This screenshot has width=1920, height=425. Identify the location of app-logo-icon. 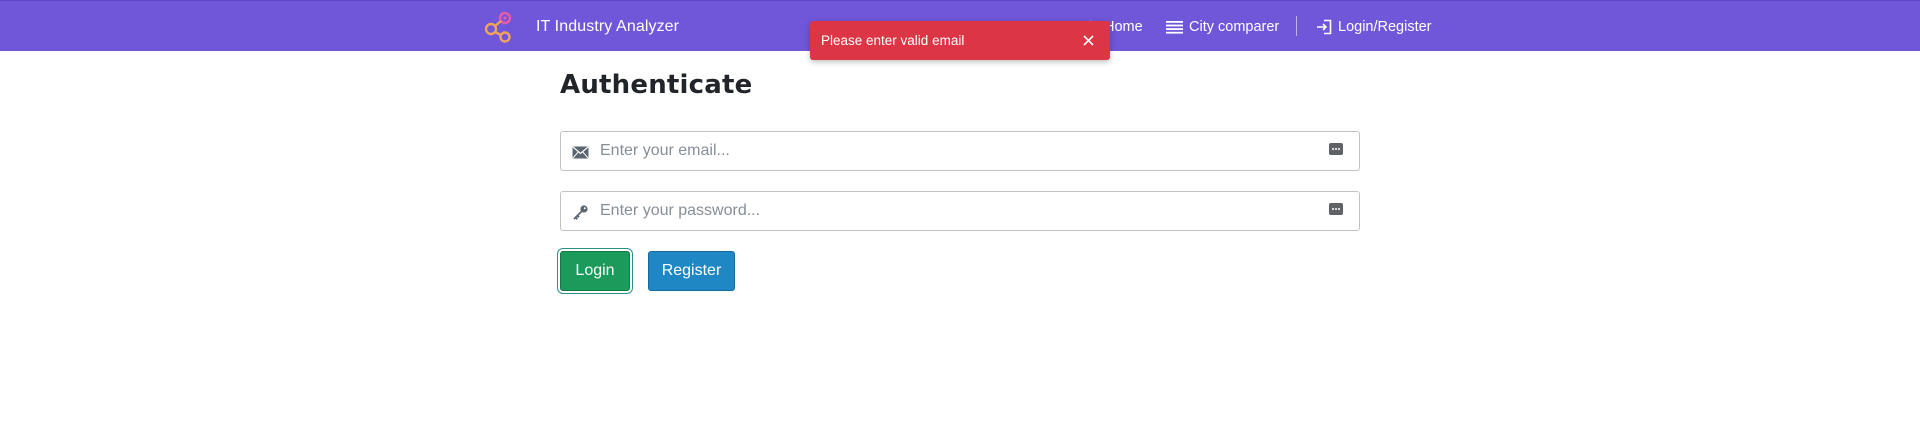
(500, 27).